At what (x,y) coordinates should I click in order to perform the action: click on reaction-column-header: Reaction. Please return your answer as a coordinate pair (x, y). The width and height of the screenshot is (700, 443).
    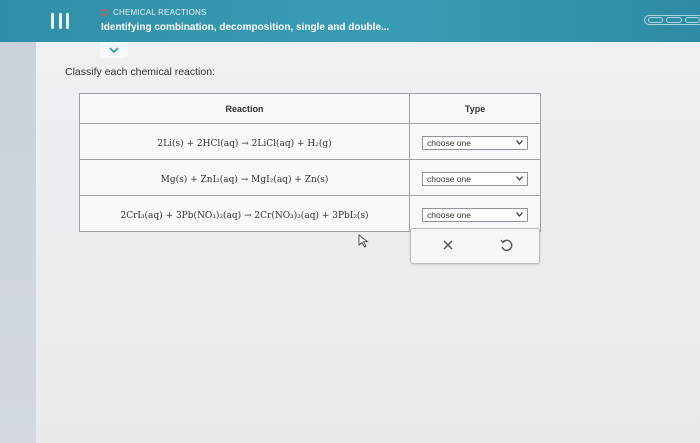
    Looking at the image, I should click on (244, 108).